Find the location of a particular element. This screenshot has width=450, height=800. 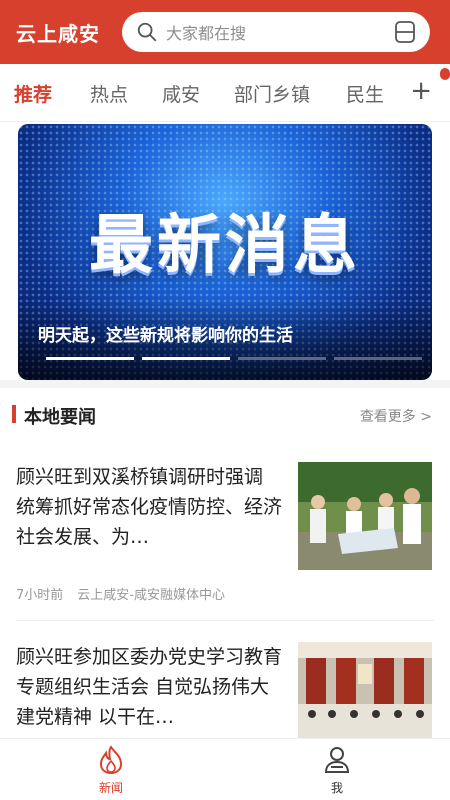

tab-xianan: 咸安 is located at coordinates (181, 93).